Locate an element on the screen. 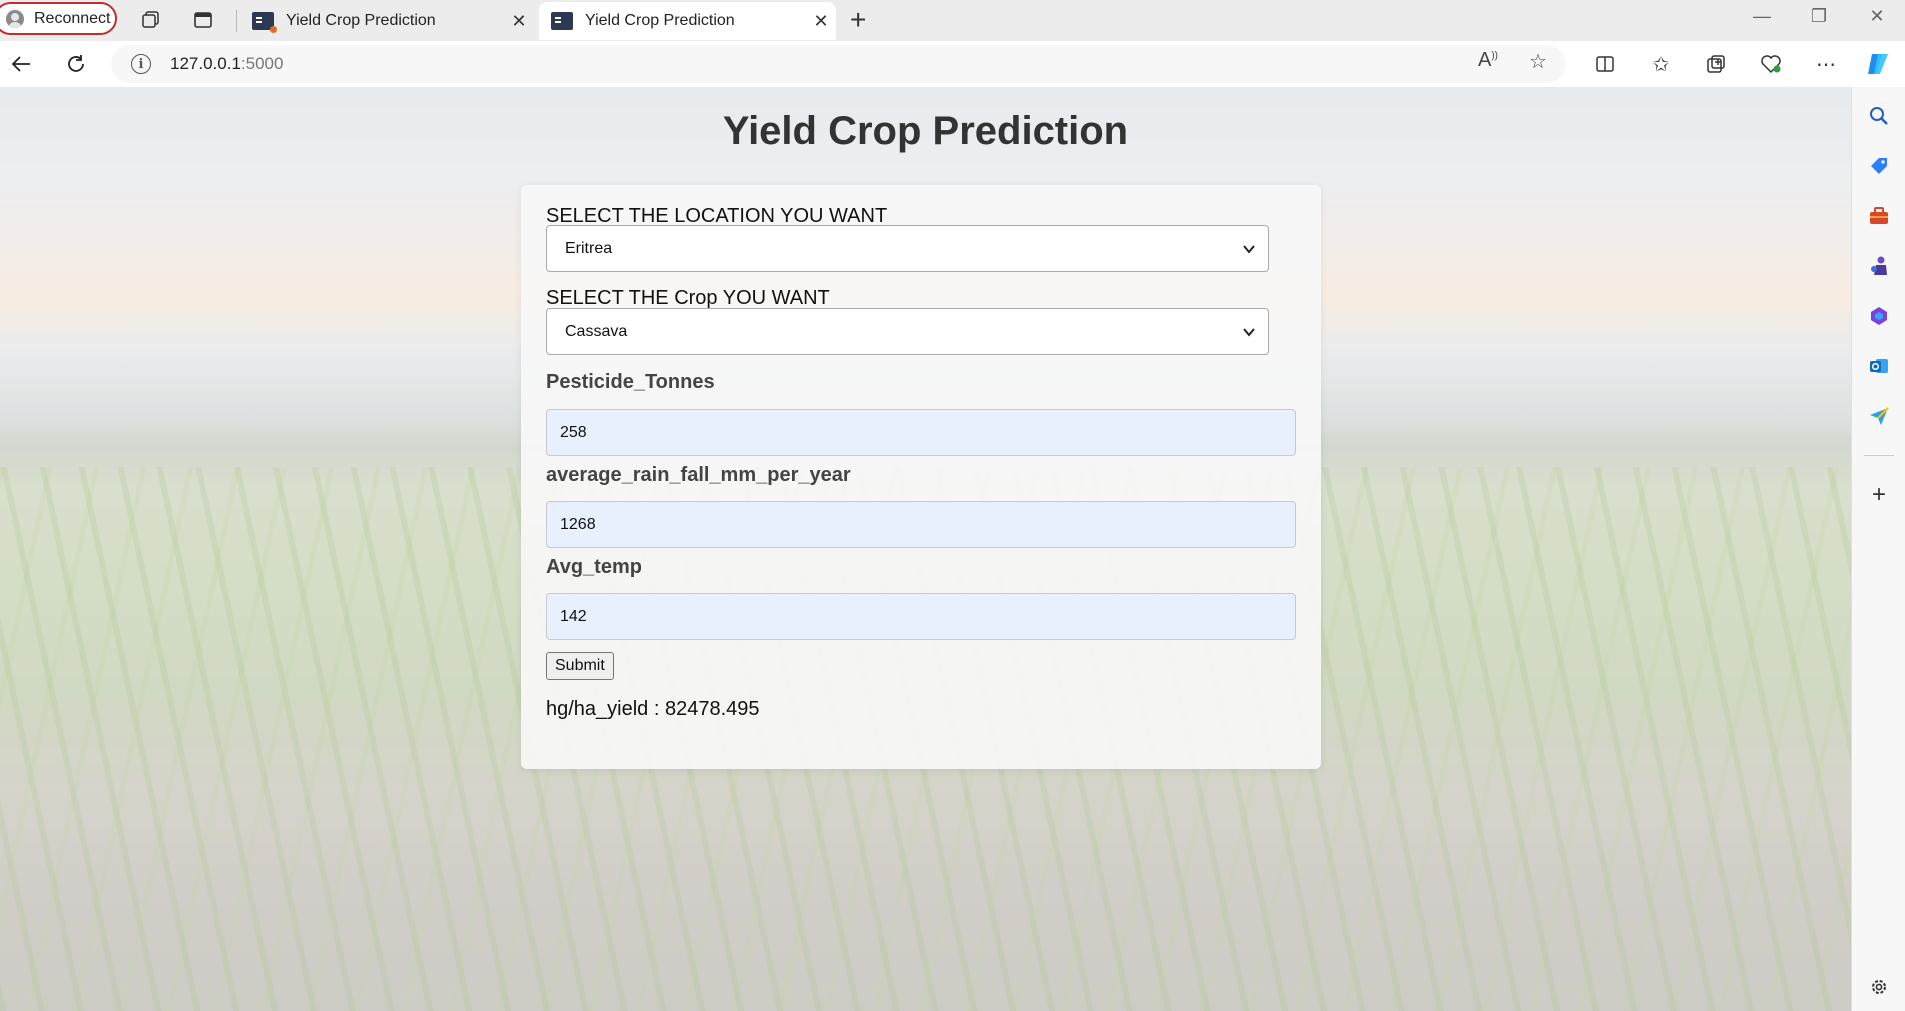 The image size is (1905, 1011). back-arrow-icon is located at coordinates (21, 64).